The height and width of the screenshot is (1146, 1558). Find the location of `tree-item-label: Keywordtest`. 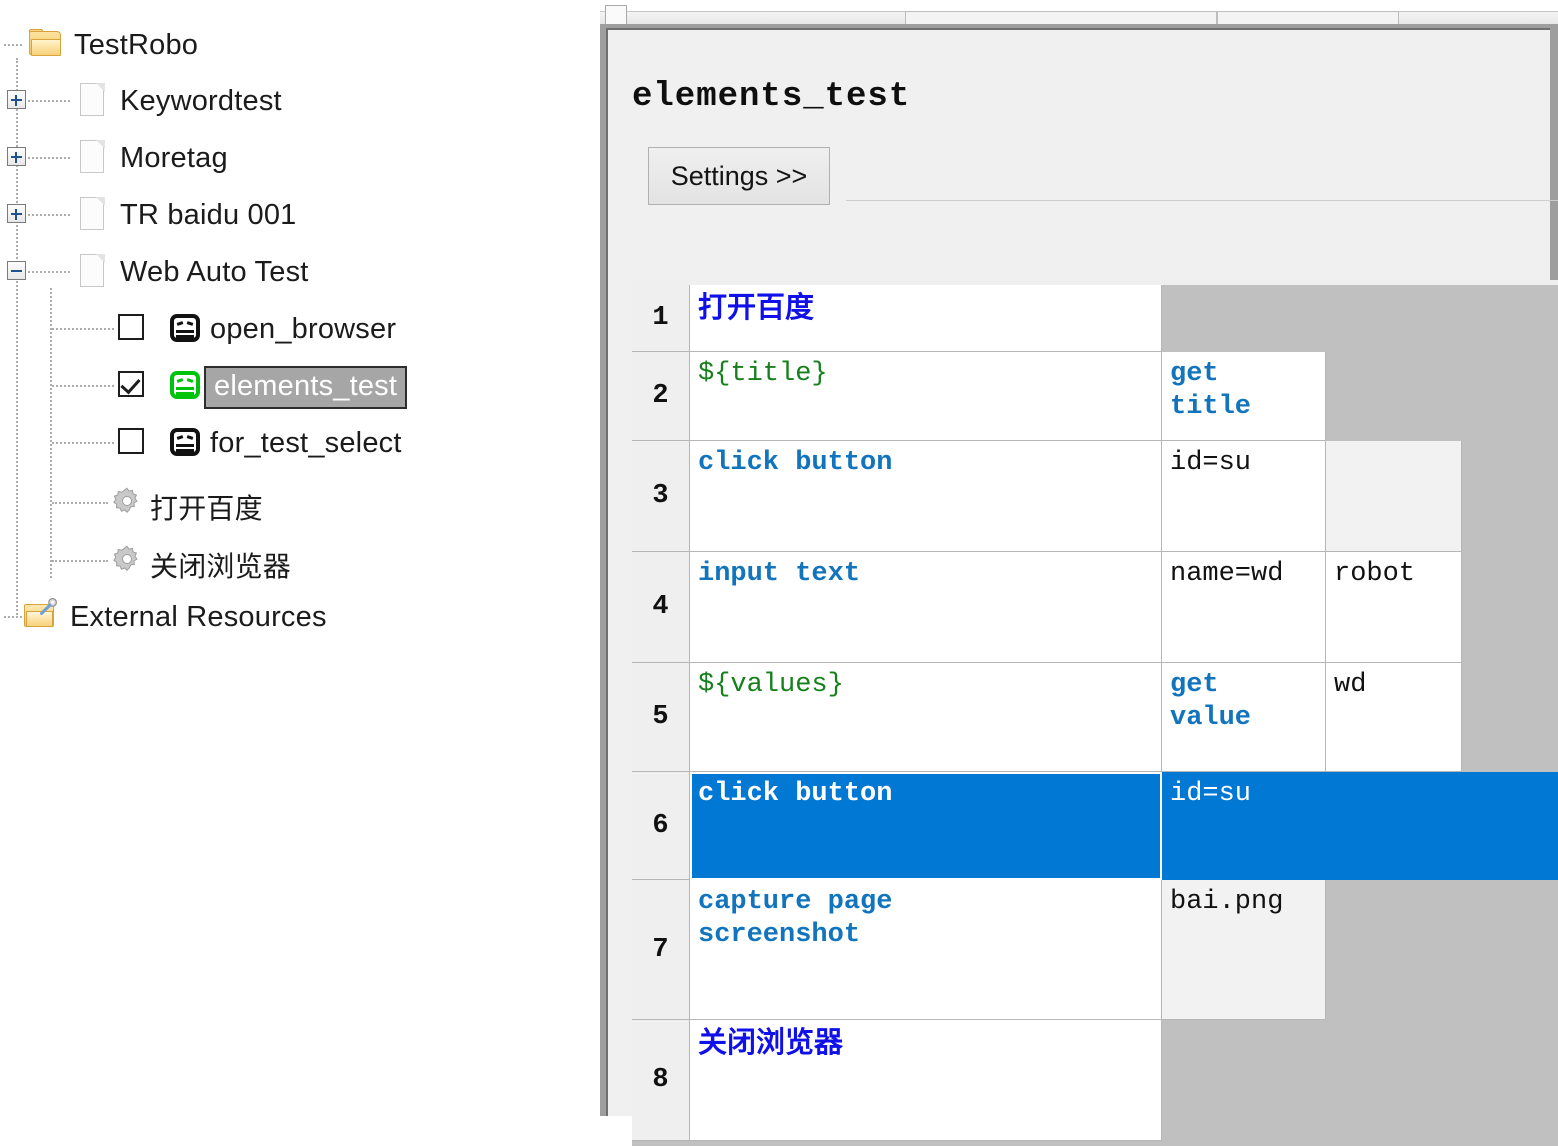

tree-item-label: Keywordtest is located at coordinates (201, 101).